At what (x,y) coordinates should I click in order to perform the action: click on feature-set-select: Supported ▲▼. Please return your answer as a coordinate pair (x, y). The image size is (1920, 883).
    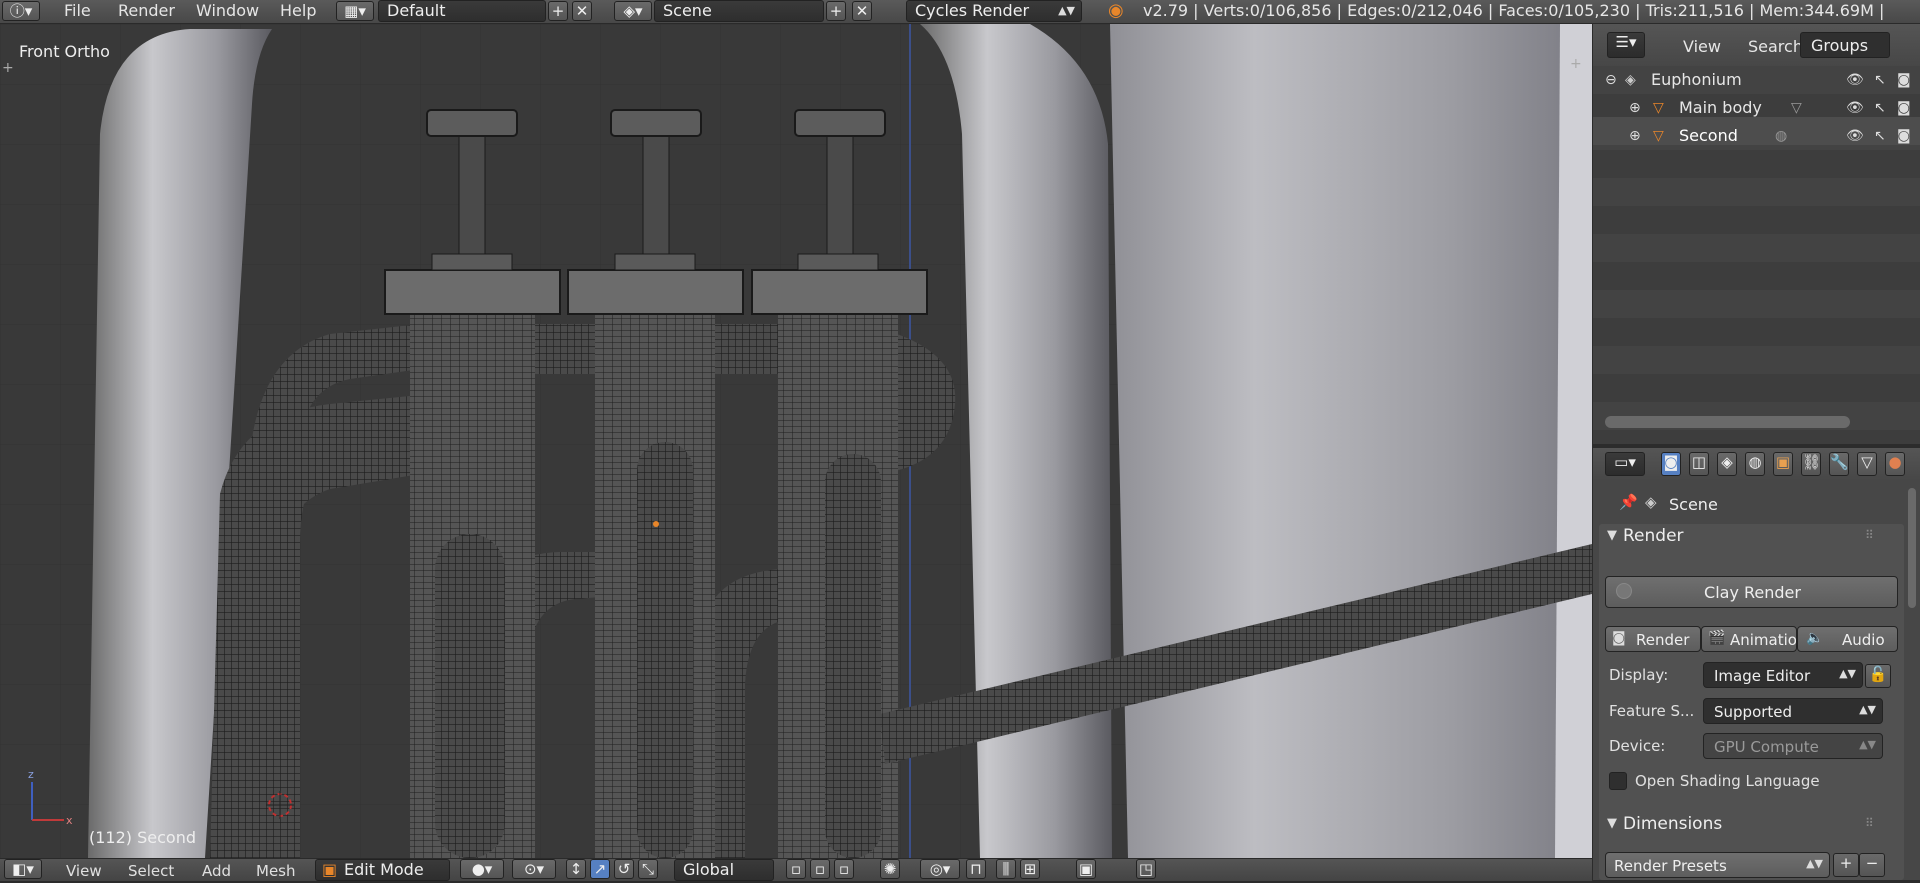
    Looking at the image, I should click on (1793, 711).